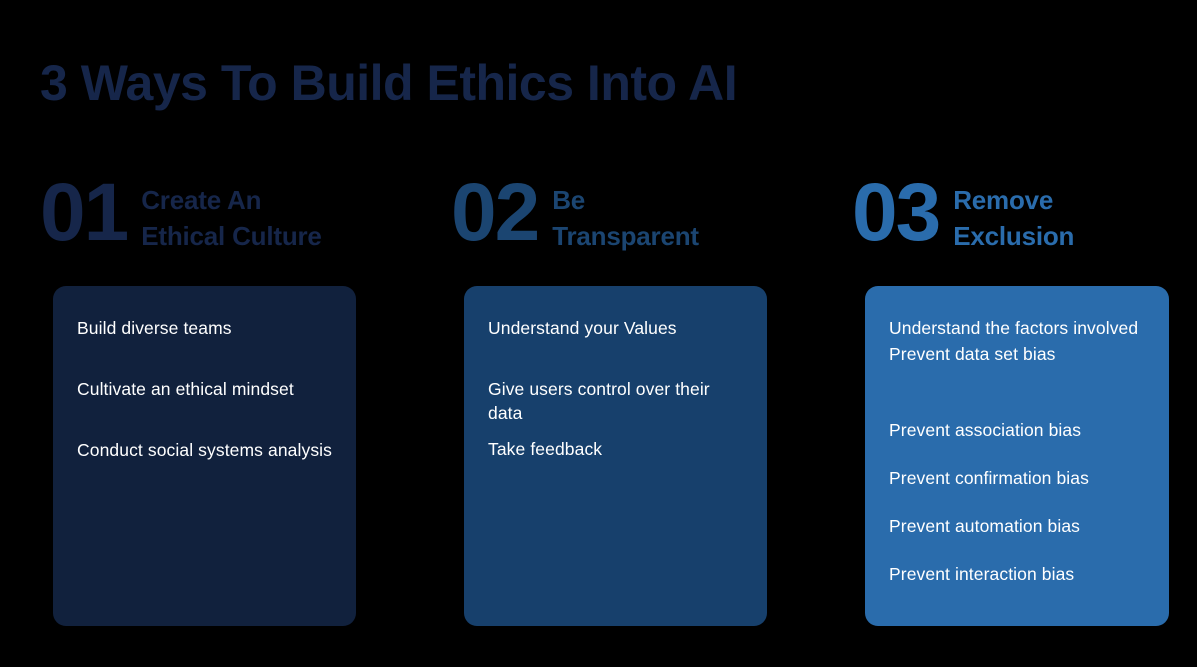 This screenshot has height=667, width=1197. Describe the element at coordinates (545, 449) in the screenshot. I see `list-item: Take feedback` at that location.